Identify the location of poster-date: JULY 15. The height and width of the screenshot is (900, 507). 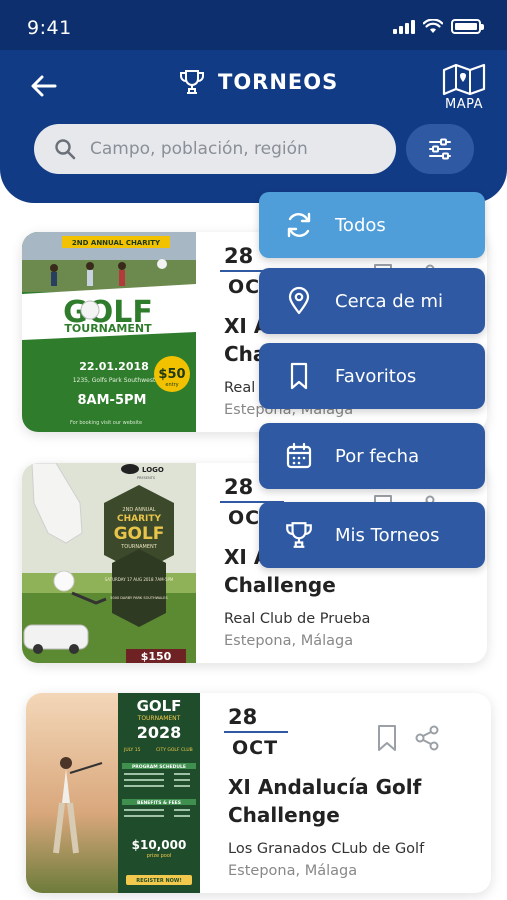
(132, 750).